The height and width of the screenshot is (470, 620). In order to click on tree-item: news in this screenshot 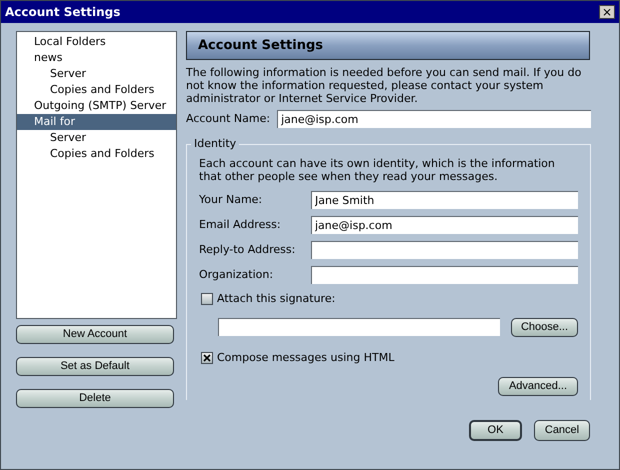, I will do `click(96, 58)`.